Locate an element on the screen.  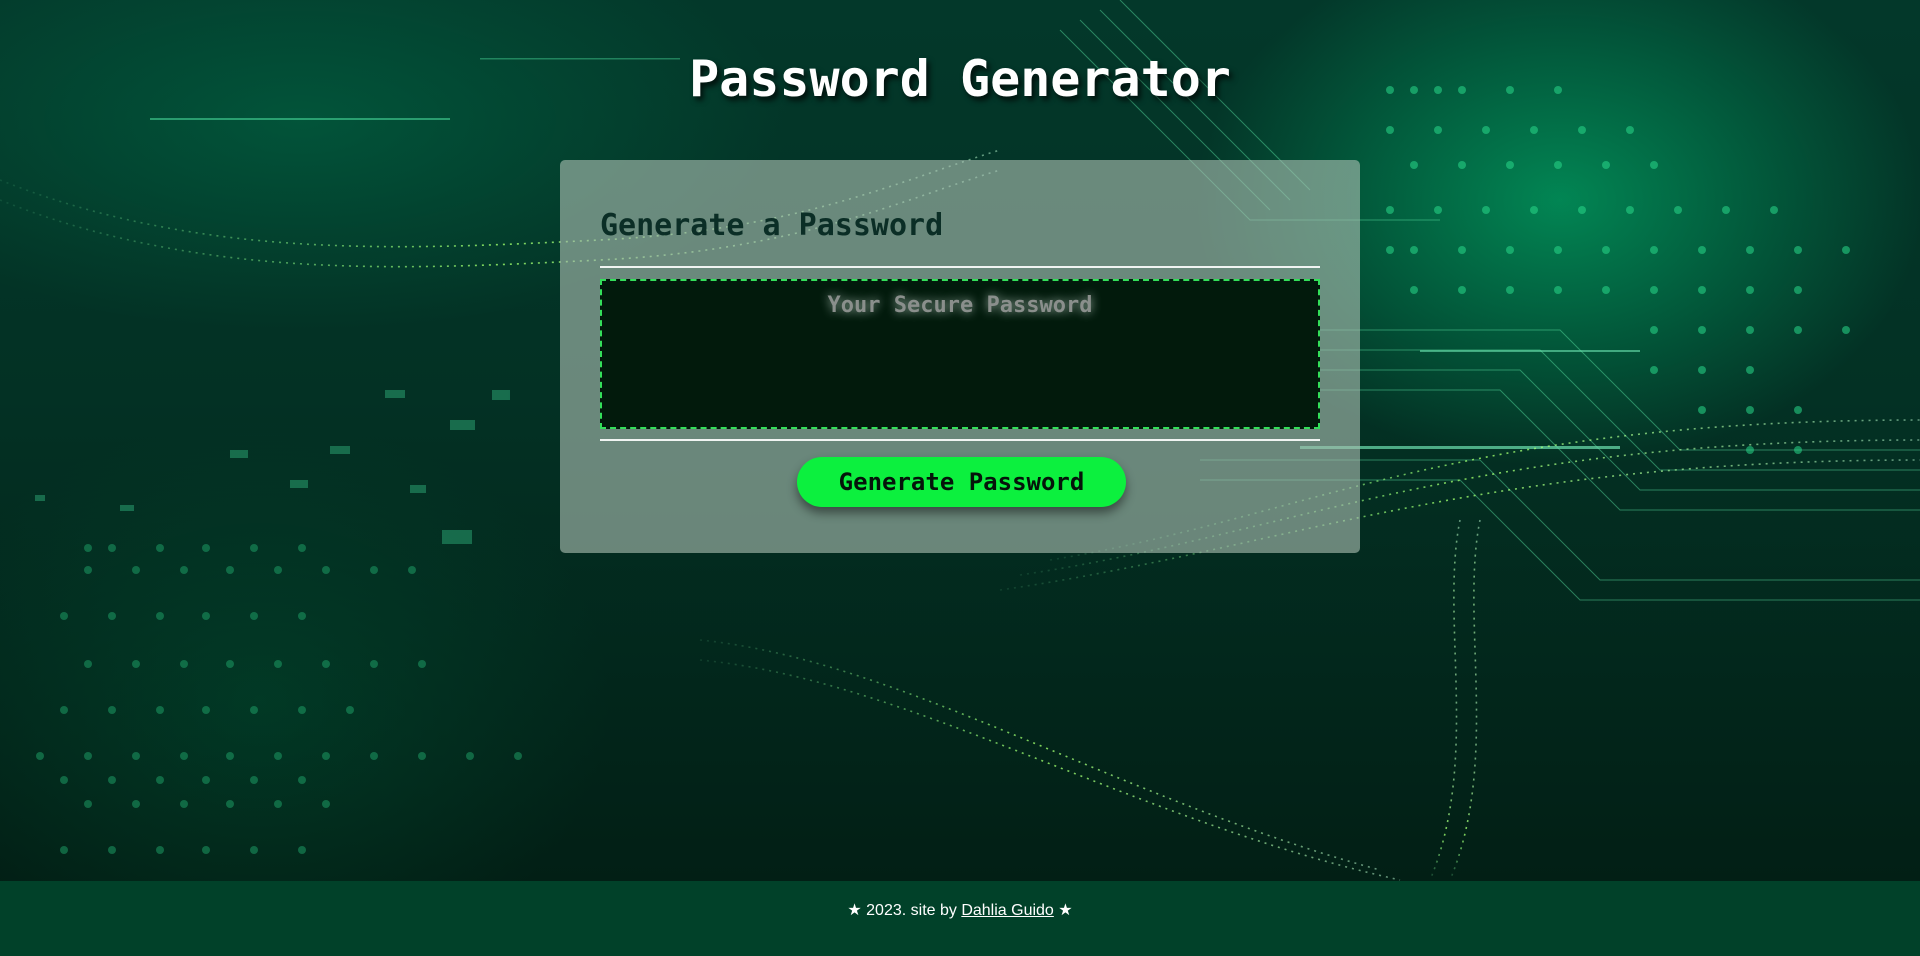
card-footer-divider is located at coordinates (960, 440).